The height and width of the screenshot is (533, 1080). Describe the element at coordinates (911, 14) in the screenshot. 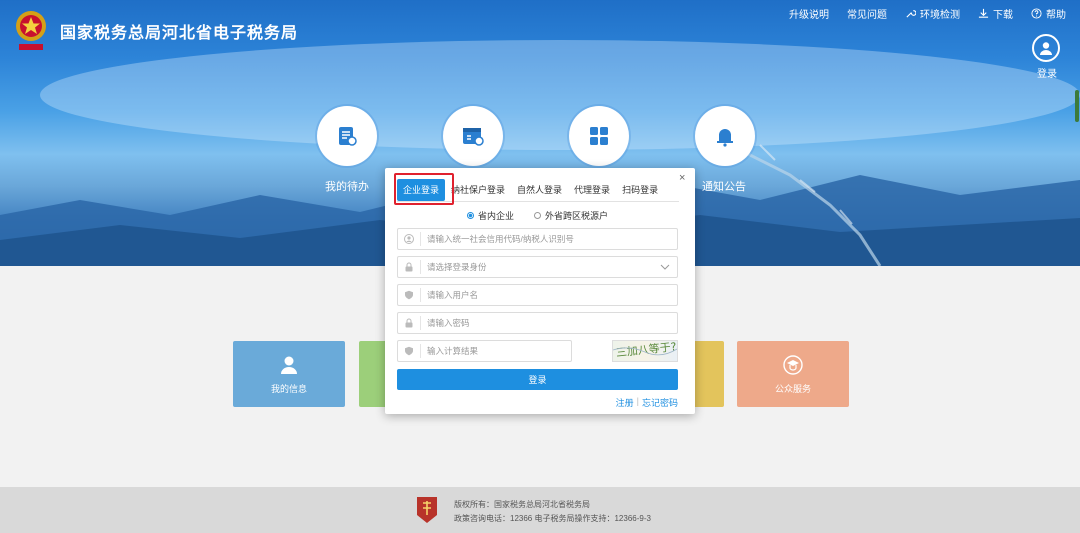

I see `wrench-icon` at that location.